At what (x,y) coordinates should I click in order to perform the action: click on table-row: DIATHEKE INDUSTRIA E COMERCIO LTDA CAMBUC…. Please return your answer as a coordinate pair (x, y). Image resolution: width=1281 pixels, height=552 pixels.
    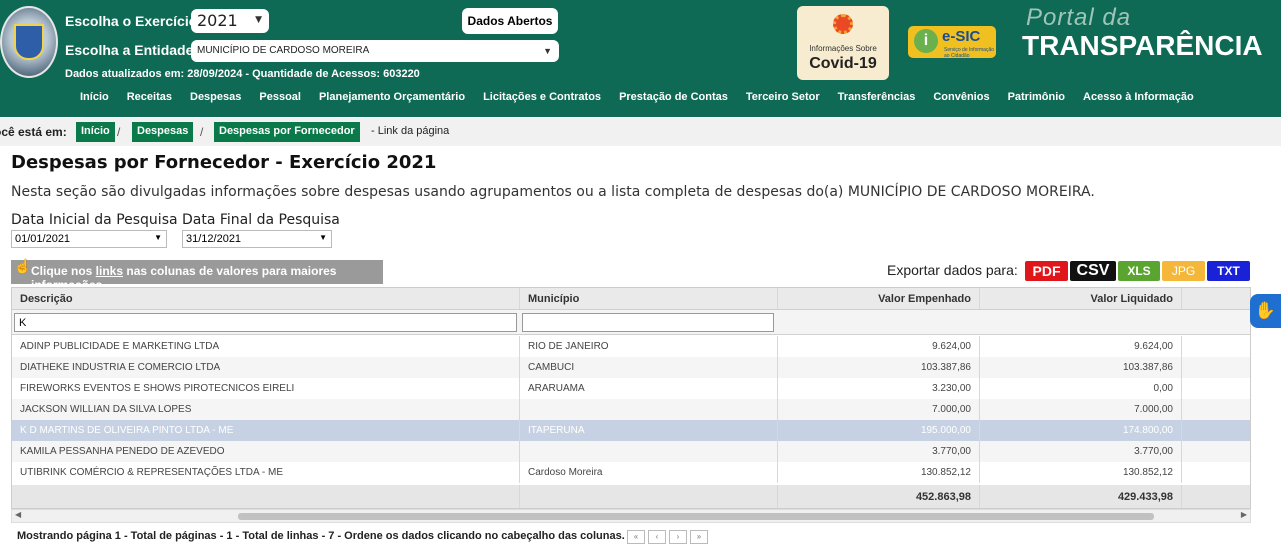
    Looking at the image, I should click on (631, 367).